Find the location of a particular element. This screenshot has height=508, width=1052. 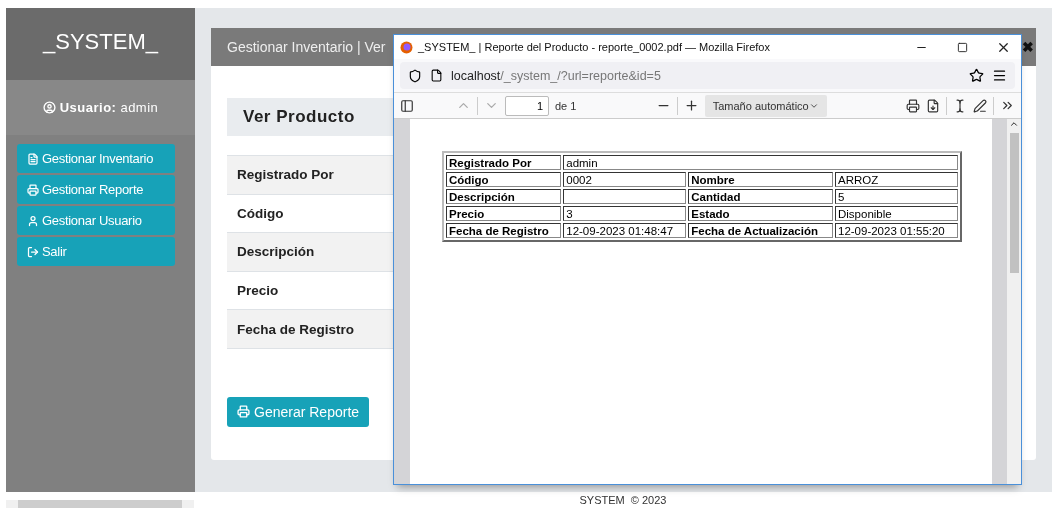

page-total: de 1 is located at coordinates (566, 105).